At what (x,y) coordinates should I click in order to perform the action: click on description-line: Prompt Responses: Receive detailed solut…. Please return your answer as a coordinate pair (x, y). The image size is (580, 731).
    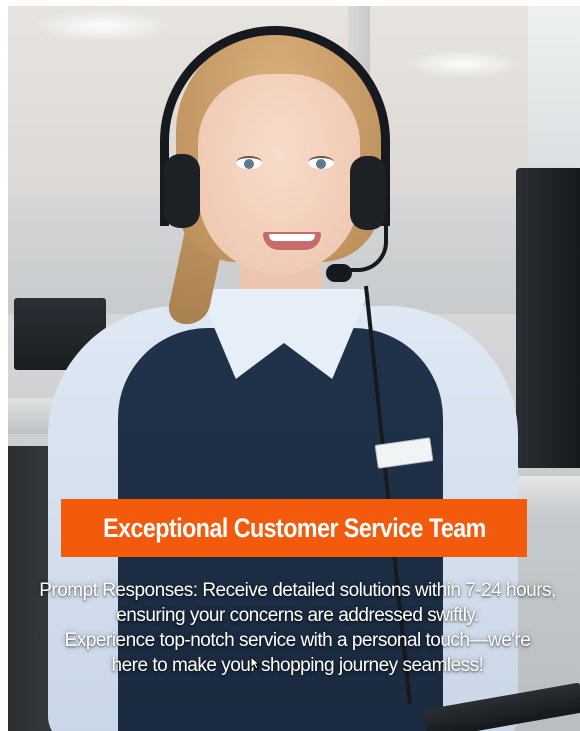
    Looking at the image, I should click on (297, 590).